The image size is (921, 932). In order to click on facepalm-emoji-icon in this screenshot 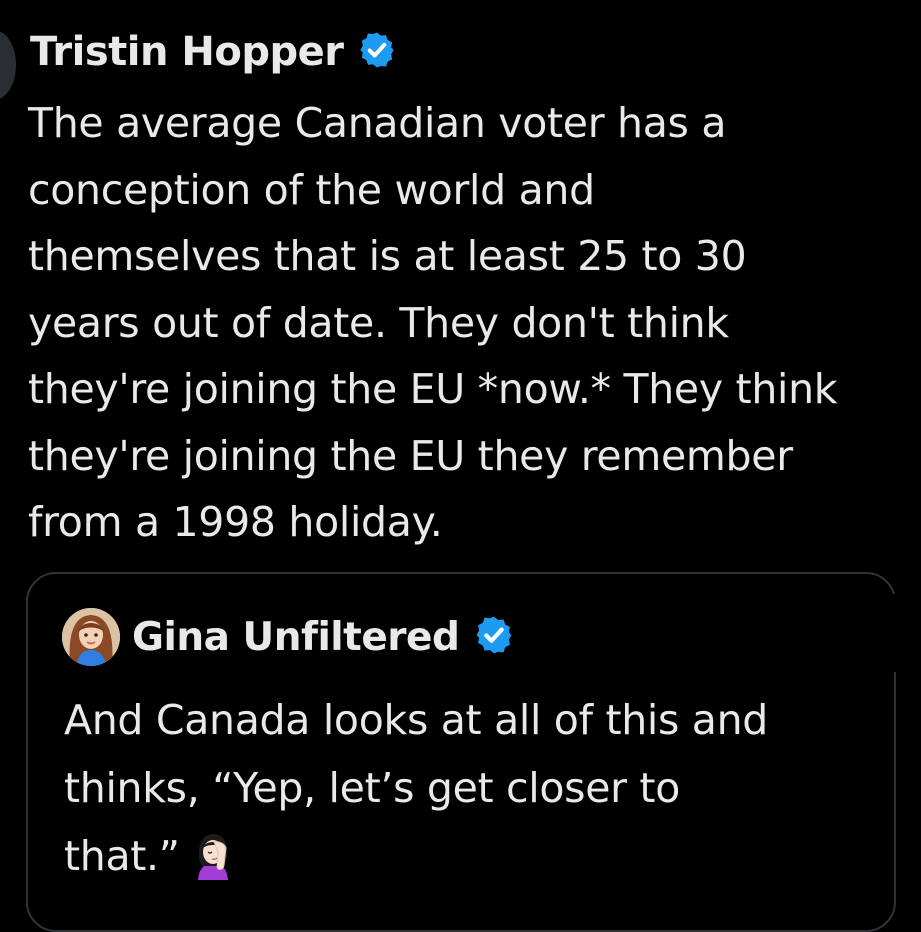, I will do `click(213, 865)`.